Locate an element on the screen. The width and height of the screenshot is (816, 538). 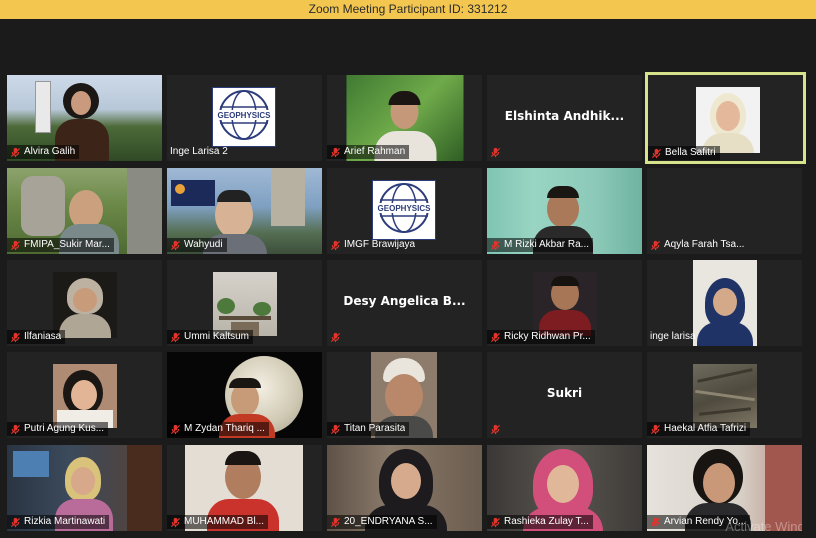
participant-tile-18: Titan Parasita is located at coordinates (404, 395).